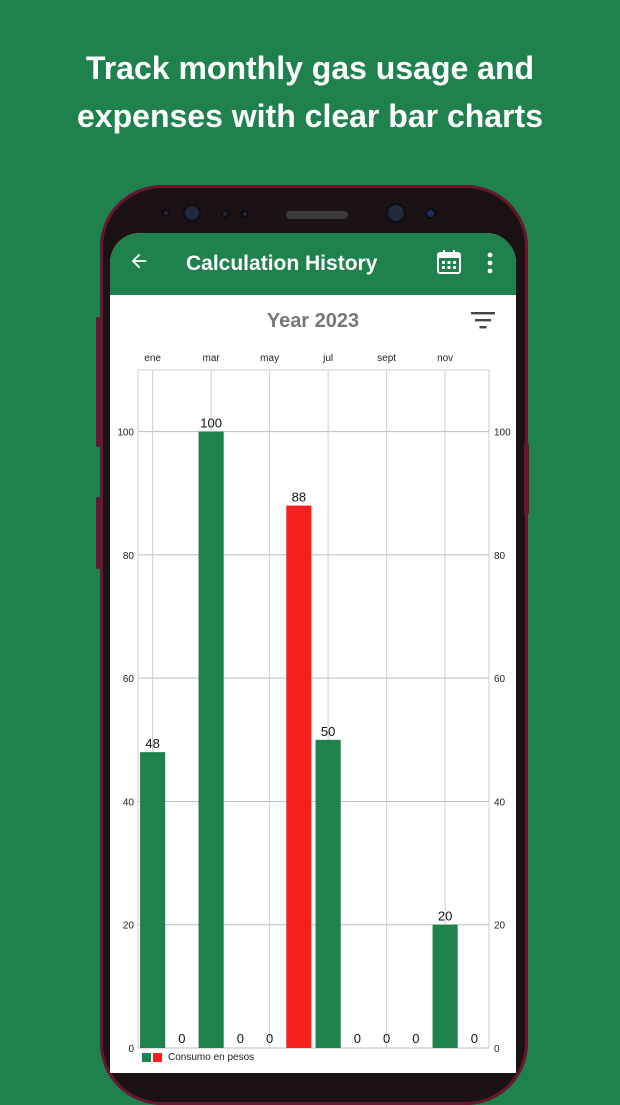  What do you see at coordinates (500, 679) in the screenshot?
I see `y-tick-label-right: 60` at bounding box center [500, 679].